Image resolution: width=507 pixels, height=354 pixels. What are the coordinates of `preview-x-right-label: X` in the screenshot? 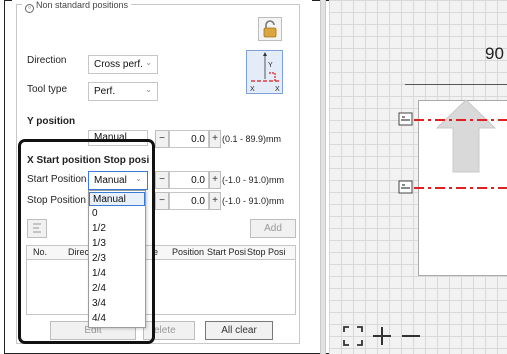 It's located at (277, 89).